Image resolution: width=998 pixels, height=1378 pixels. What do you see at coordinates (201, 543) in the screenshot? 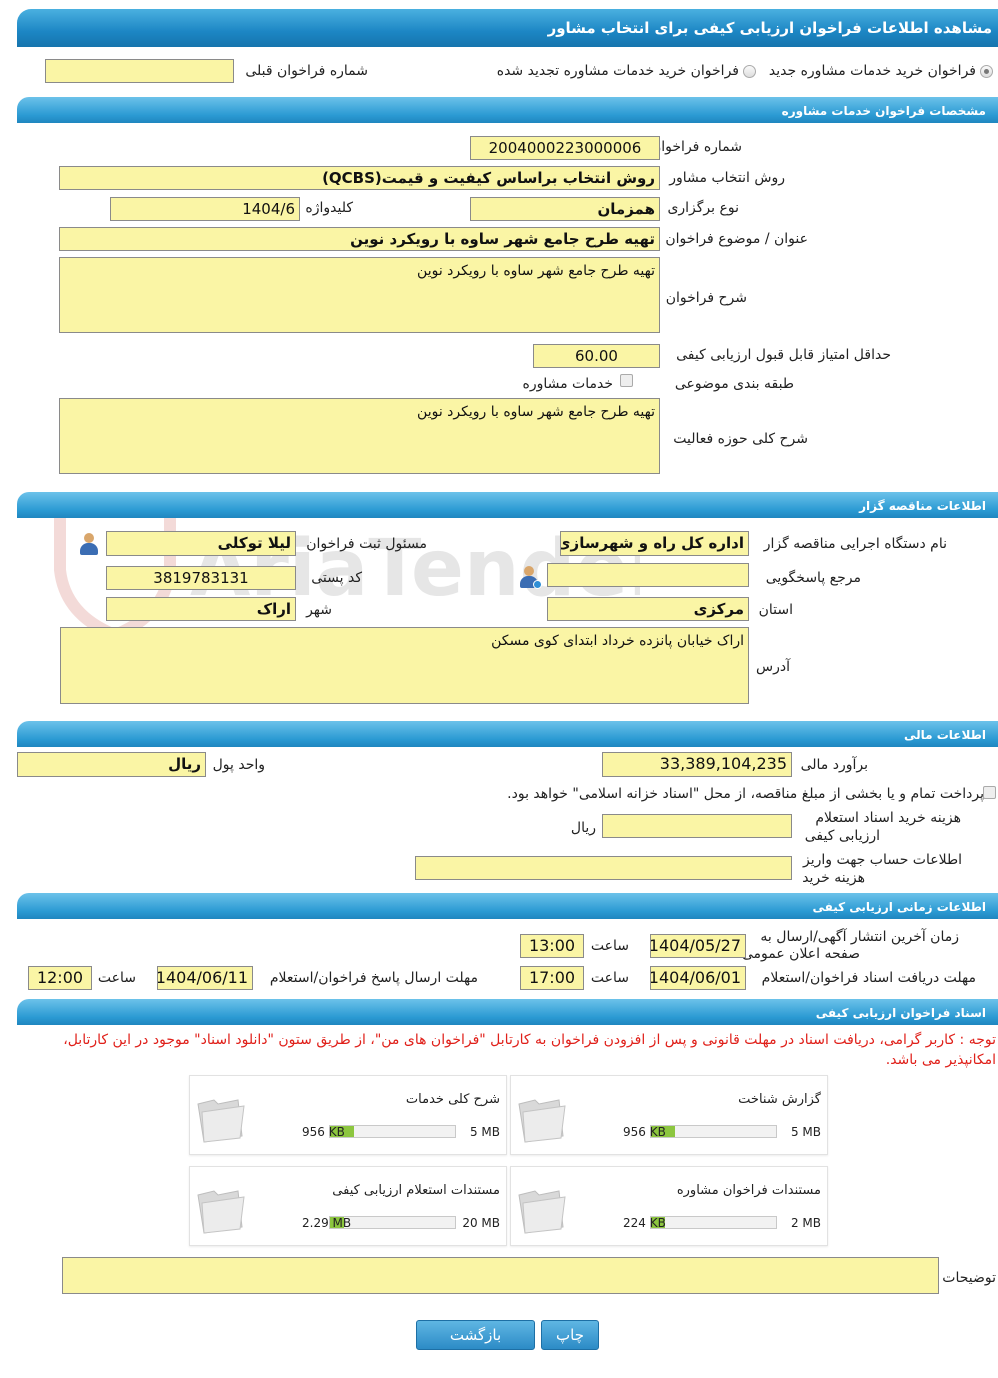
I see `registrar-field: لیلا توکلی` at bounding box center [201, 543].